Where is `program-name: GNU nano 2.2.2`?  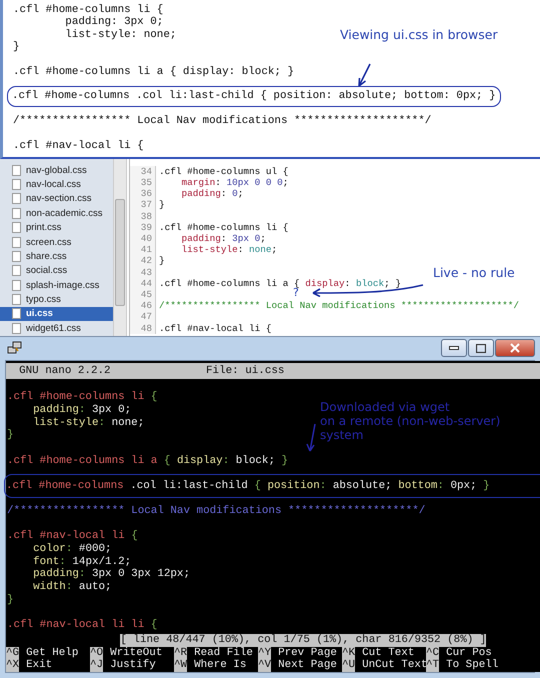 program-name: GNU nano 2.2.2 is located at coordinates (65, 370).